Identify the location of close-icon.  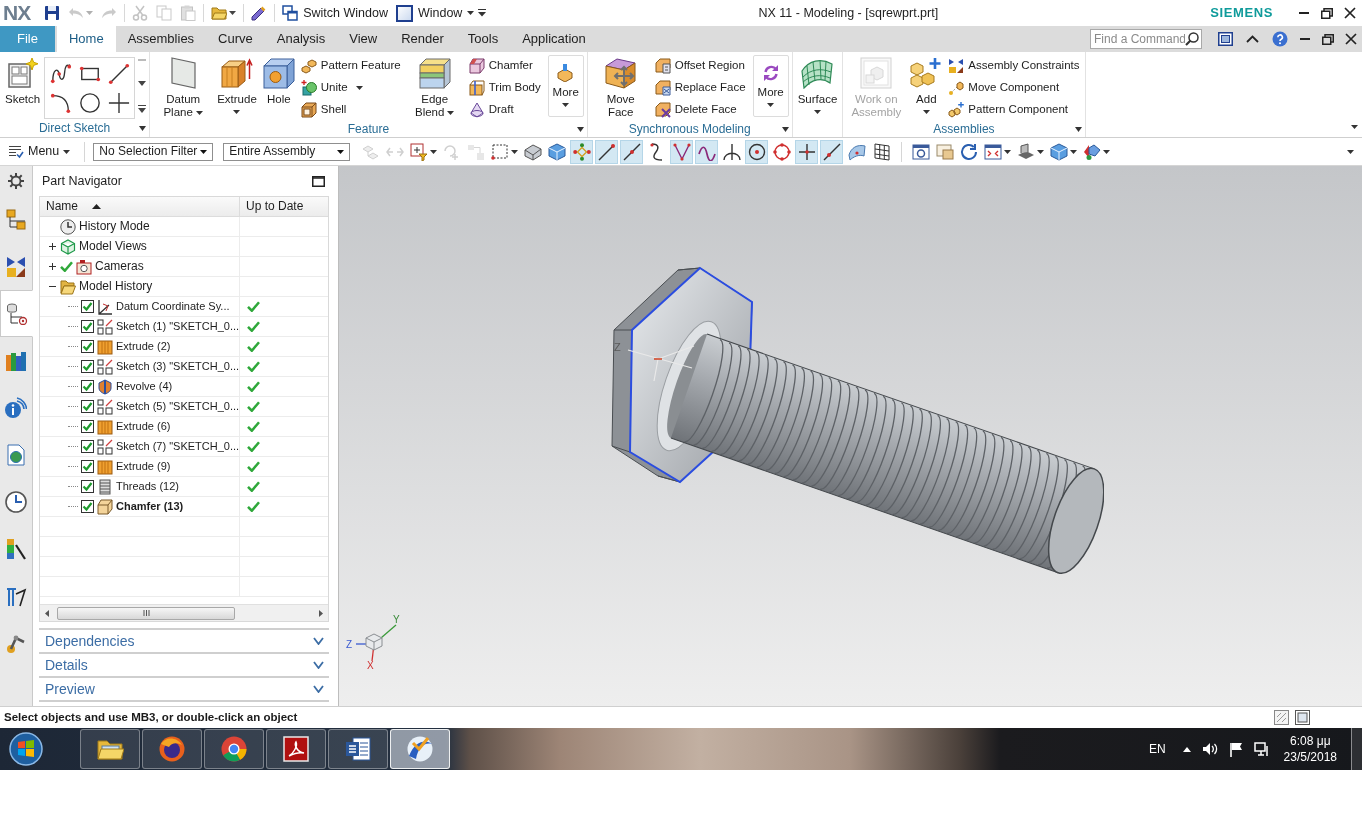
(1350, 39).